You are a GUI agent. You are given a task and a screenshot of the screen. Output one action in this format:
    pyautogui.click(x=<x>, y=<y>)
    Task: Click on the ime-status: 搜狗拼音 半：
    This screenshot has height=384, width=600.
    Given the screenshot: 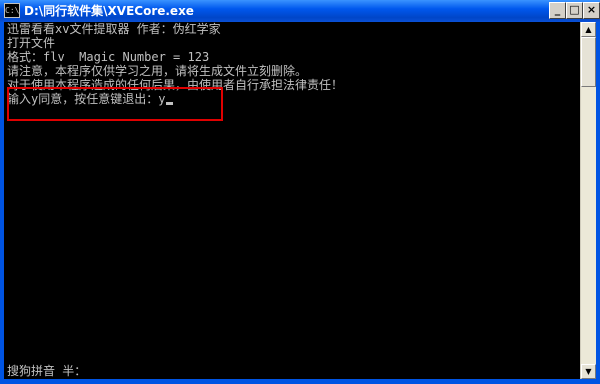 What is the action you would take?
    pyautogui.click(x=47, y=371)
    